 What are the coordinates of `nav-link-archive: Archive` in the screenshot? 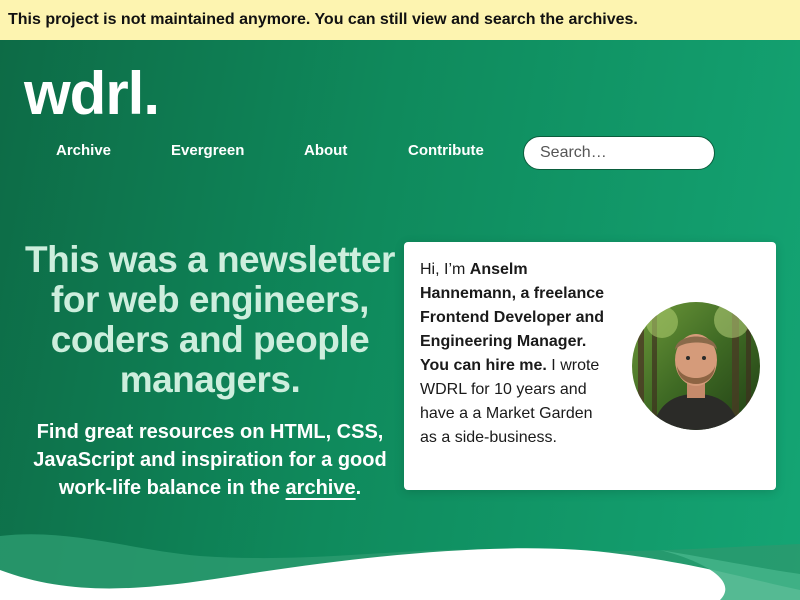 It's located at (83, 150).